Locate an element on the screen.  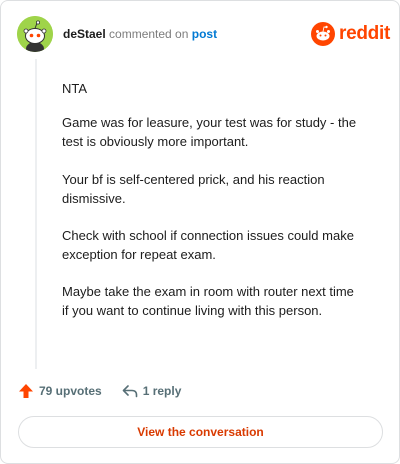
upvote-button: 79 upvotes is located at coordinates (60, 391).